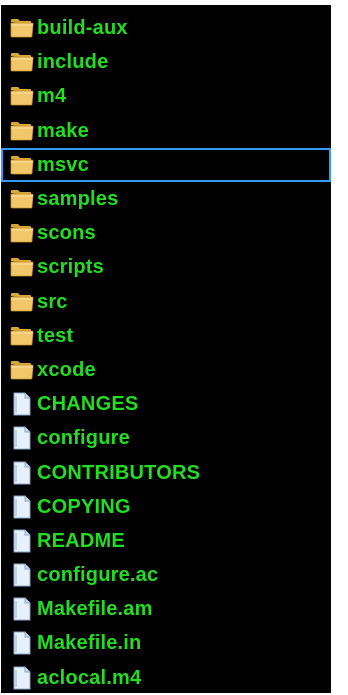 The width and height of the screenshot is (348, 695). I want to click on item-label: COPYING, so click(84, 506).